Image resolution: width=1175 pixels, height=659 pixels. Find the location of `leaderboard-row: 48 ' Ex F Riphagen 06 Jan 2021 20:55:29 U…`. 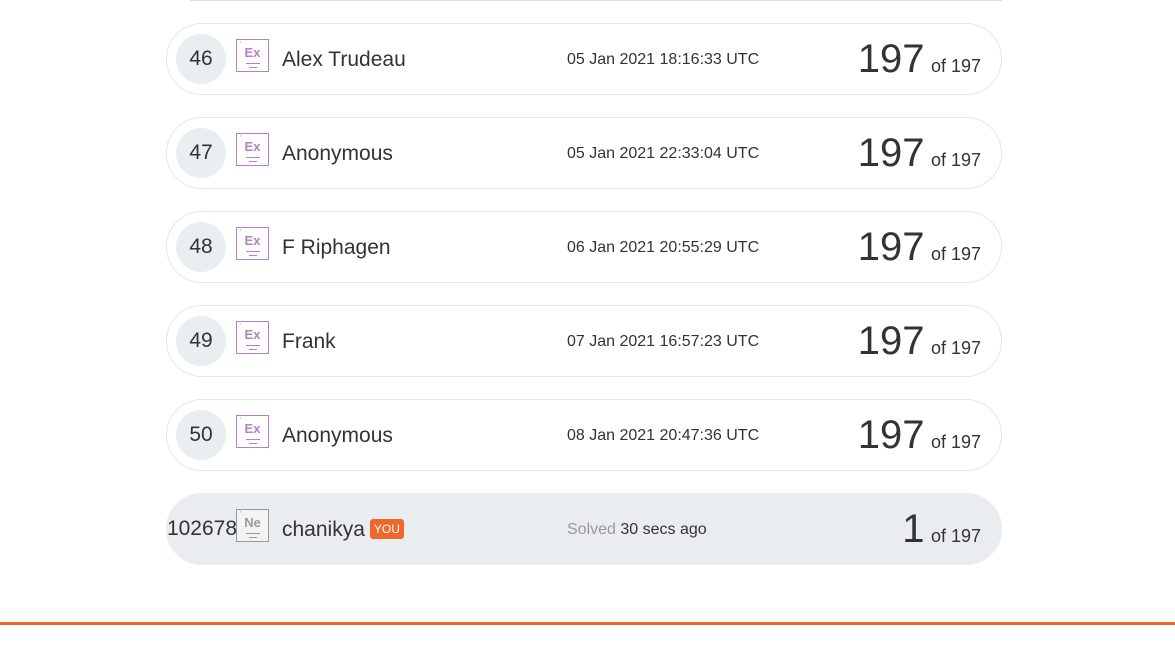

leaderboard-row: 48 ' Ex F Riphagen 06 Jan 2021 20:55:29 U… is located at coordinates (584, 247).